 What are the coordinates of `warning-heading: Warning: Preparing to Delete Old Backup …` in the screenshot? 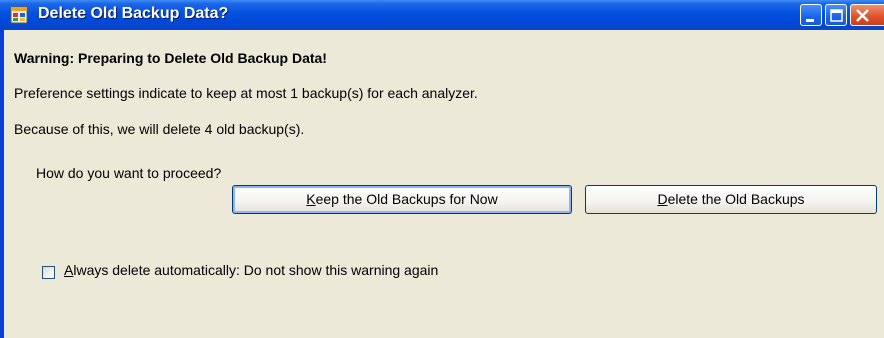 It's located at (170, 58).